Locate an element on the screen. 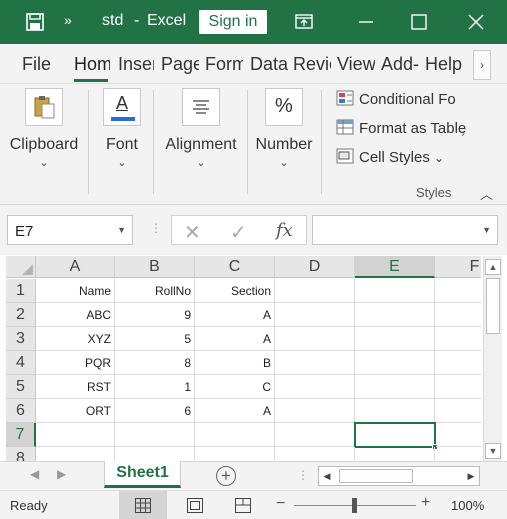  tab-view: View is located at coordinates (356, 64).